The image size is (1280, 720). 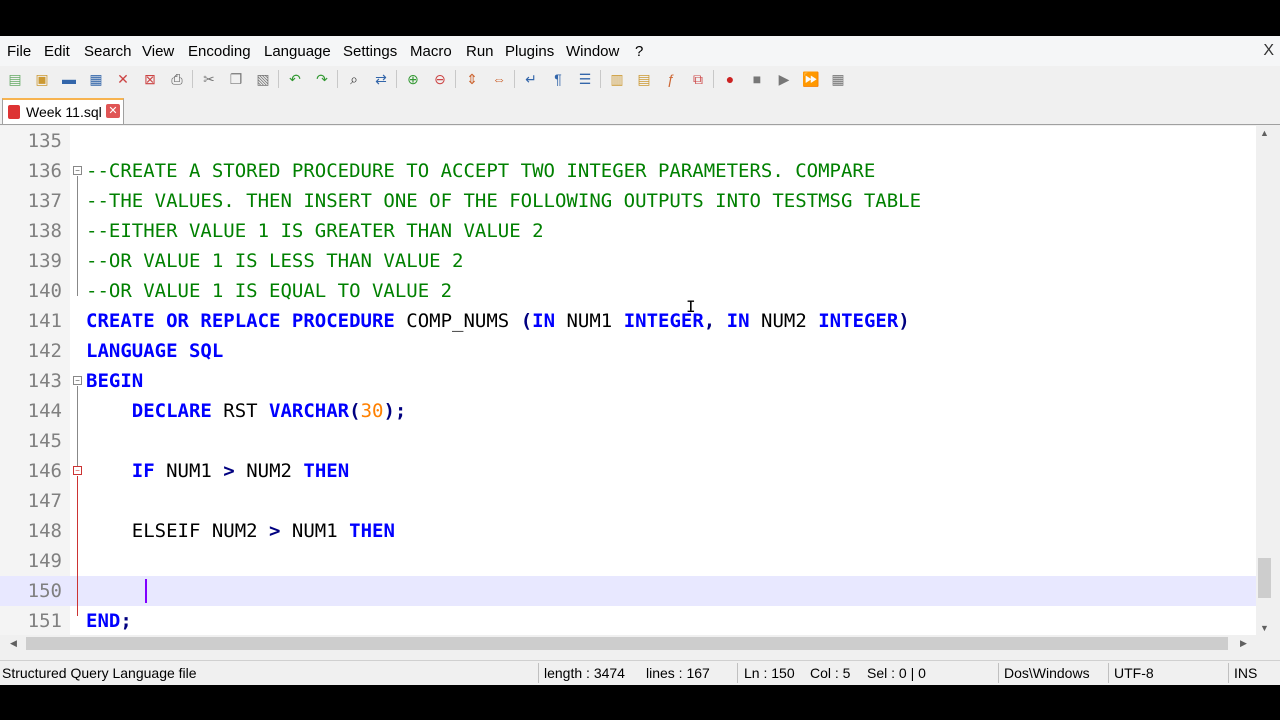 What do you see at coordinates (628, 471) in the screenshot?
I see `code-line: 146 IF NUM1 > NUM2 THEN` at bounding box center [628, 471].